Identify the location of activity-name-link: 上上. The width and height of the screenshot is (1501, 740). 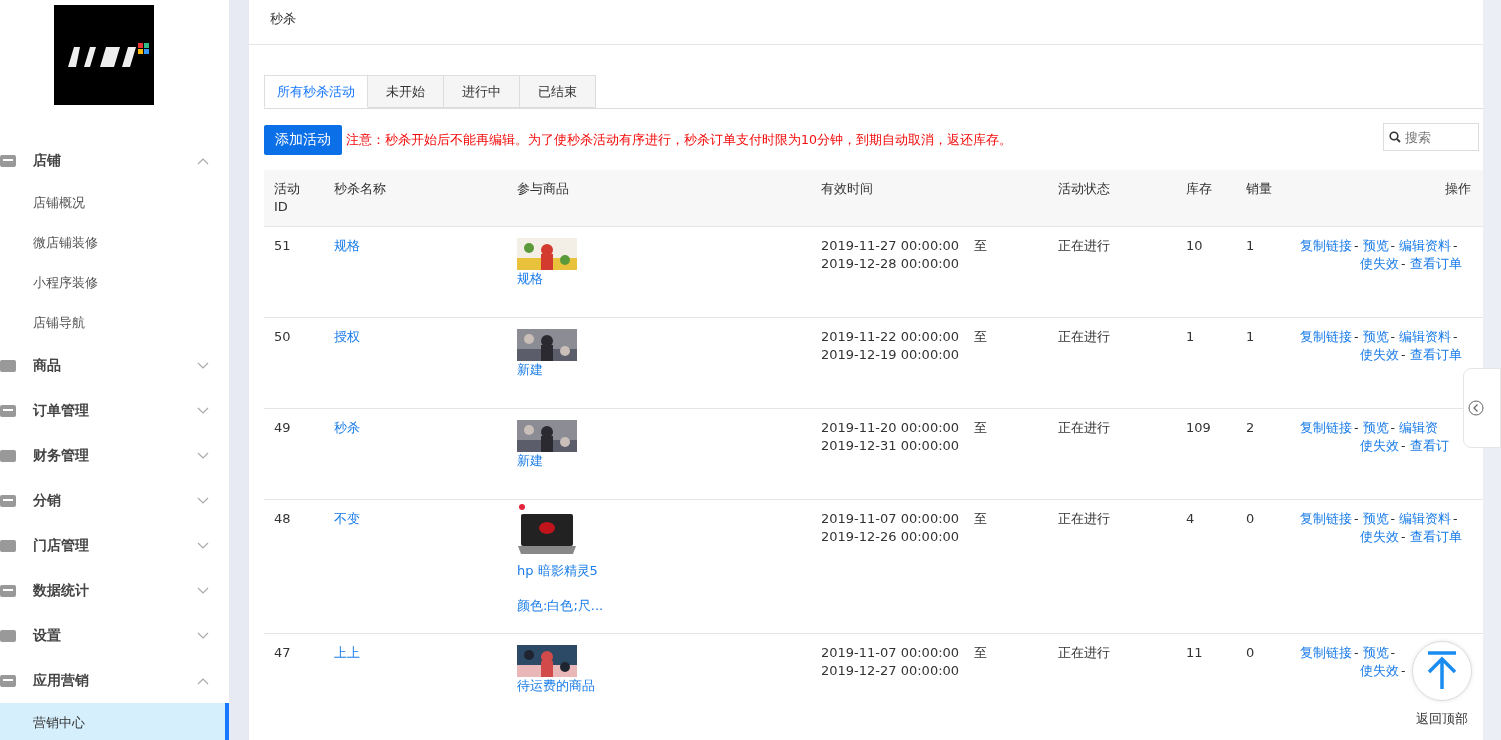
(347, 652).